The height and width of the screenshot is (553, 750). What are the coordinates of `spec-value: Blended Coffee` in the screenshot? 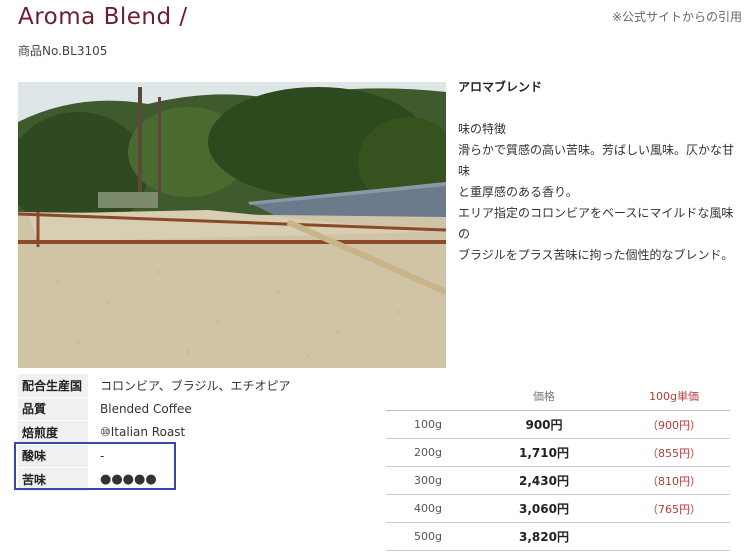 It's located at (146, 408).